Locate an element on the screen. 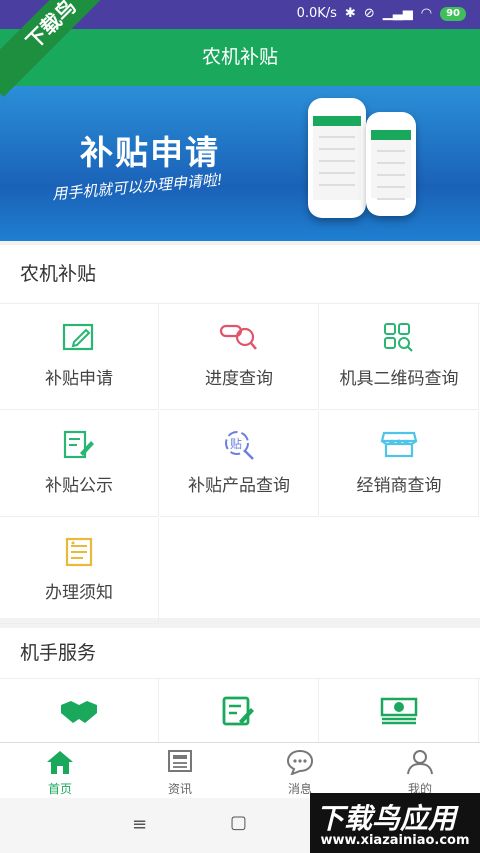 The height and width of the screenshot is (853, 480). tab-home: 首页 is located at coordinates (60, 771).